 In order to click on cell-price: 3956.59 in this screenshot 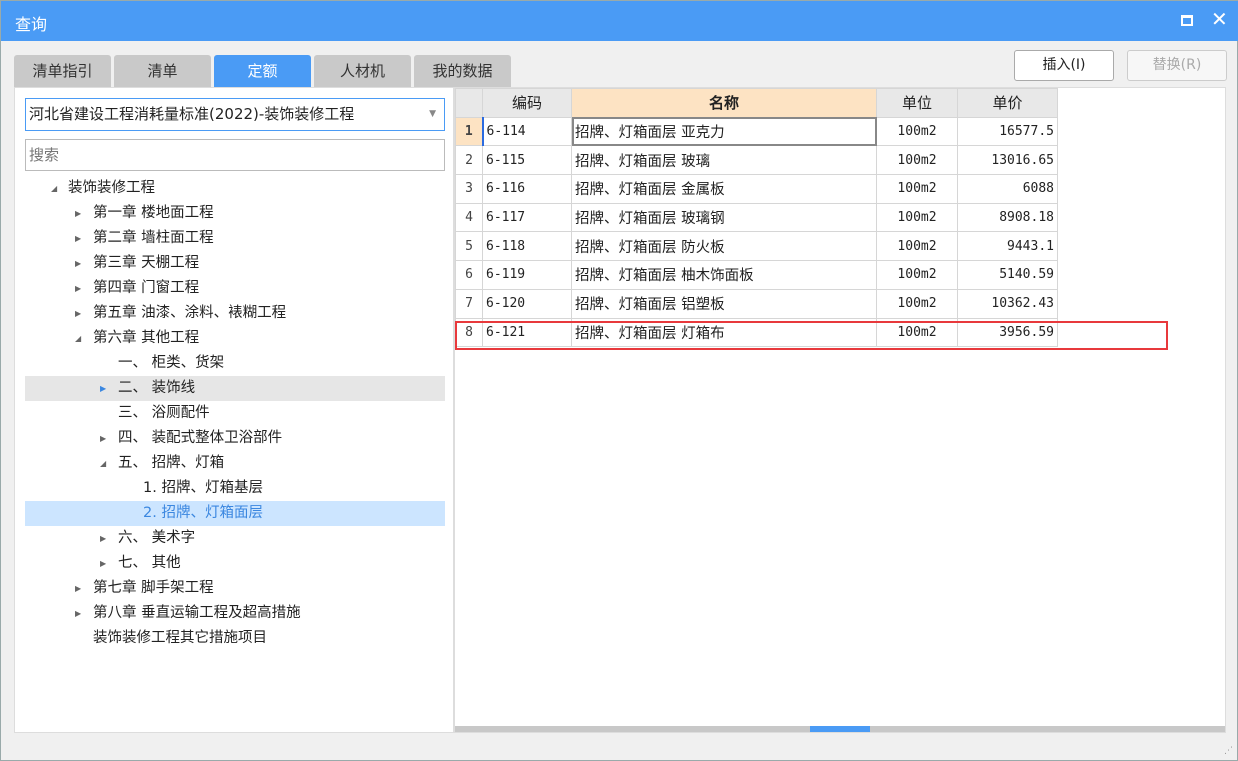, I will do `click(1007, 332)`.